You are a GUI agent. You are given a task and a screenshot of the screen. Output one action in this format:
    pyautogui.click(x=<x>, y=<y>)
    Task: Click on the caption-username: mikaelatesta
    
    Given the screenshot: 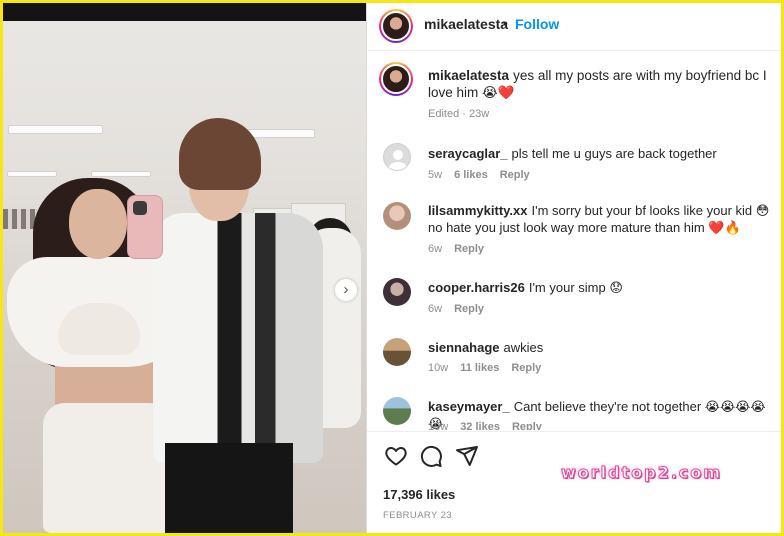 What is the action you would take?
    pyautogui.click(x=468, y=75)
    